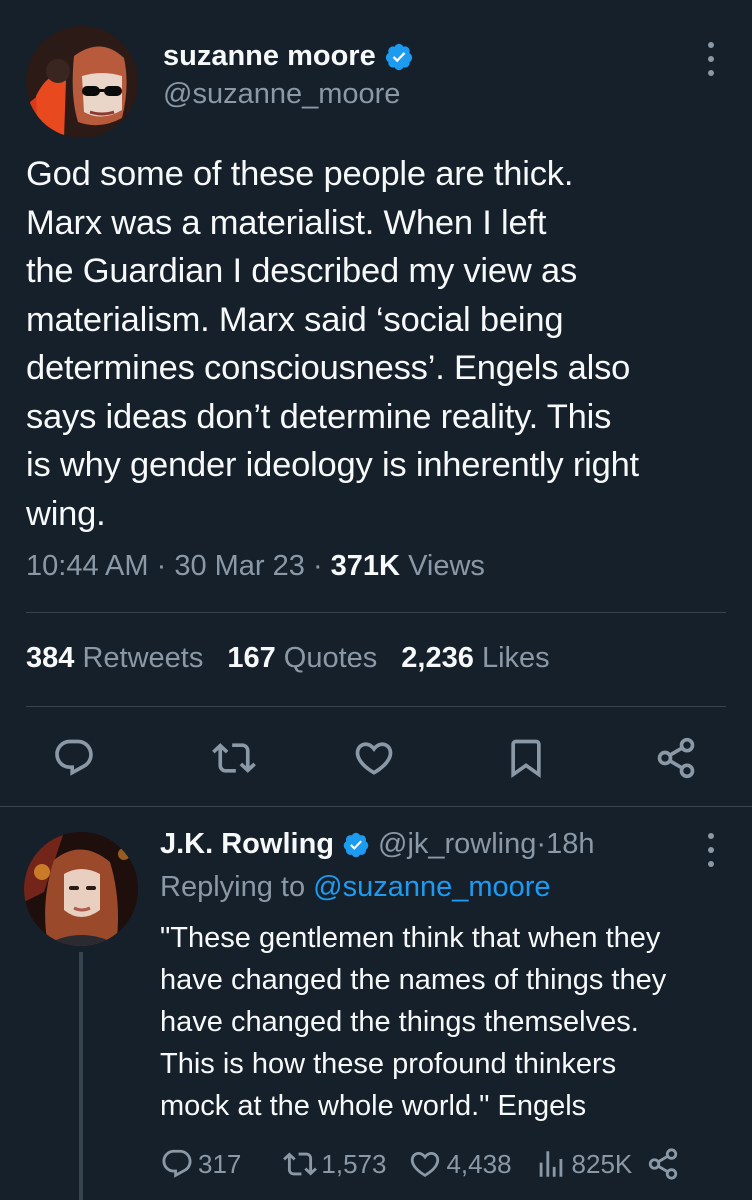  Describe the element at coordinates (446, 566) in the screenshot. I see `views-label: Views` at that location.